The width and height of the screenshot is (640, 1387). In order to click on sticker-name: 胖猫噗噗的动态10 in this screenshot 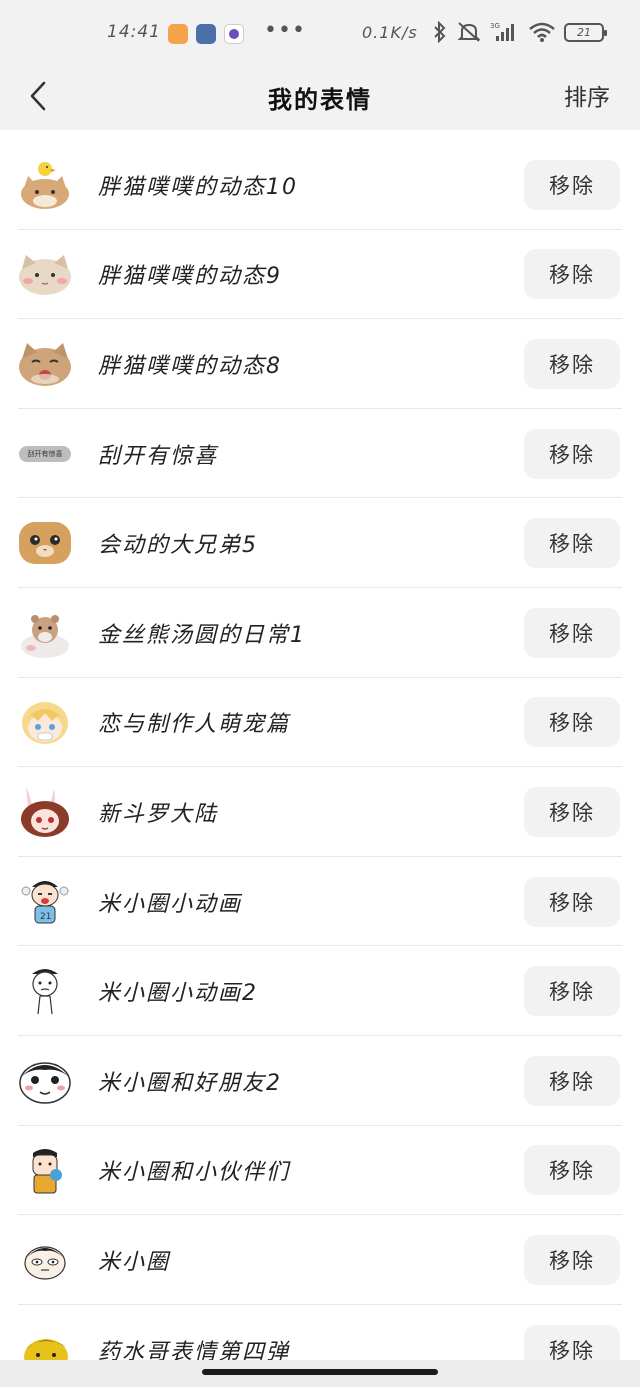, I will do `click(198, 187)`.